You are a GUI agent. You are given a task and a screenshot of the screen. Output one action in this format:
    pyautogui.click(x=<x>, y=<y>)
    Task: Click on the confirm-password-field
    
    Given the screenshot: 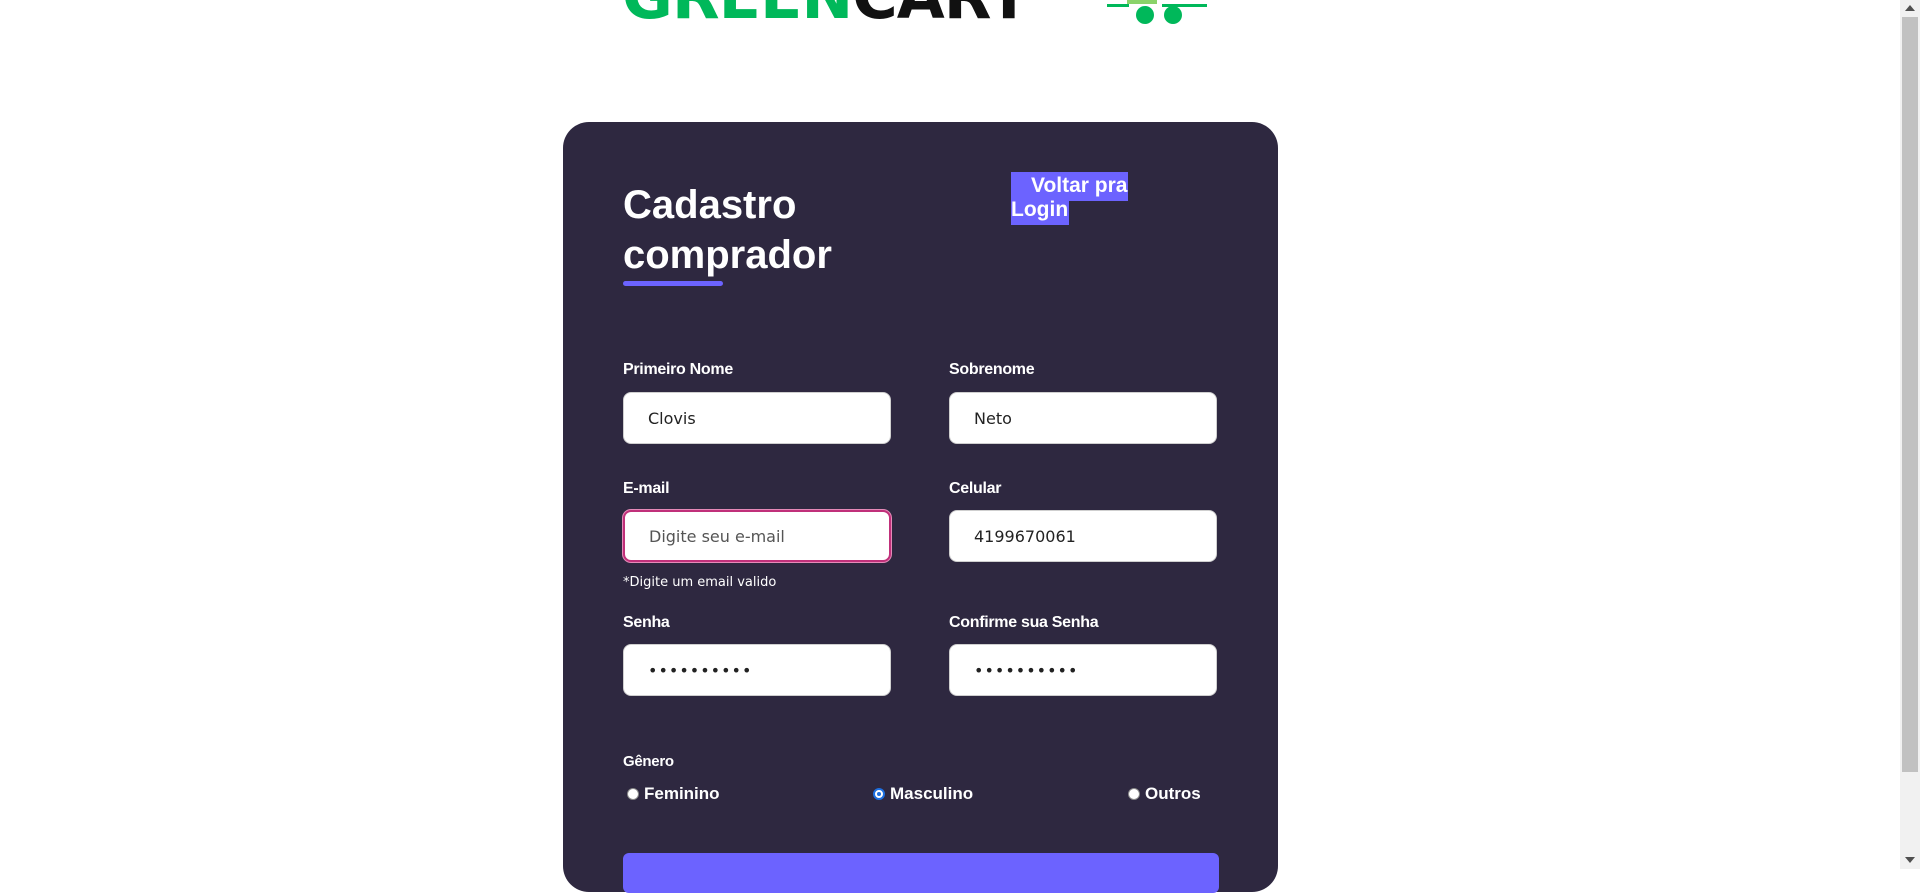 What is the action you would take?
    pyautogui.click(x=1083, y=670)
    